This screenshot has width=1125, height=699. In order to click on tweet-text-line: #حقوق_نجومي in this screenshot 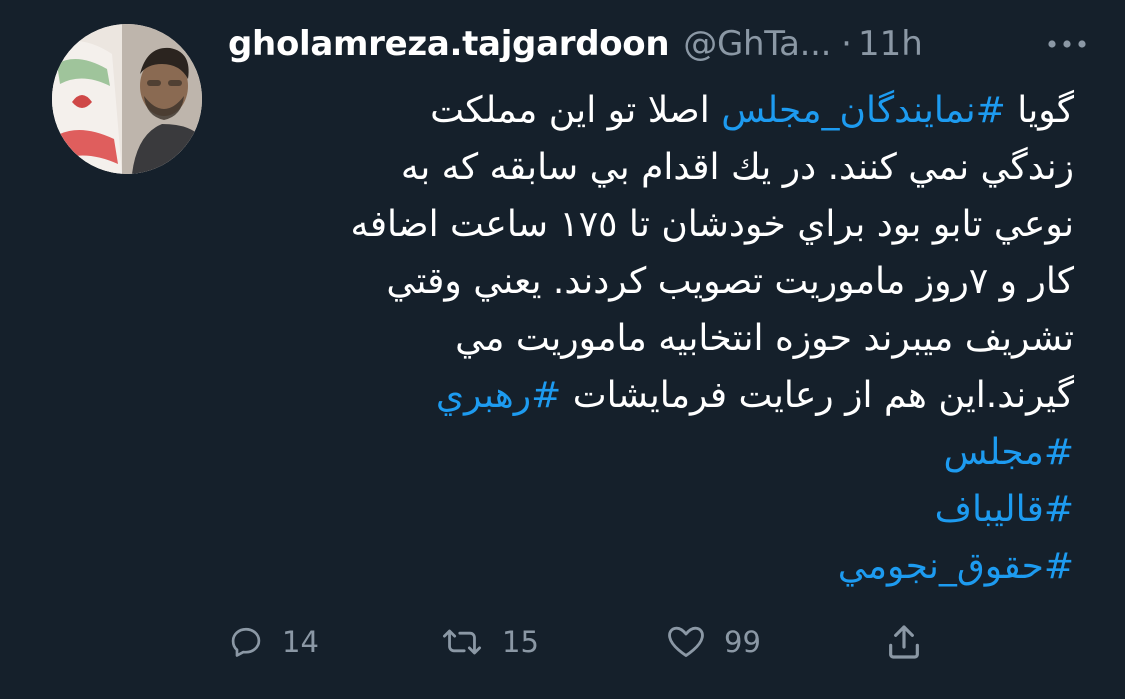, I will do `click(656, 566)`.